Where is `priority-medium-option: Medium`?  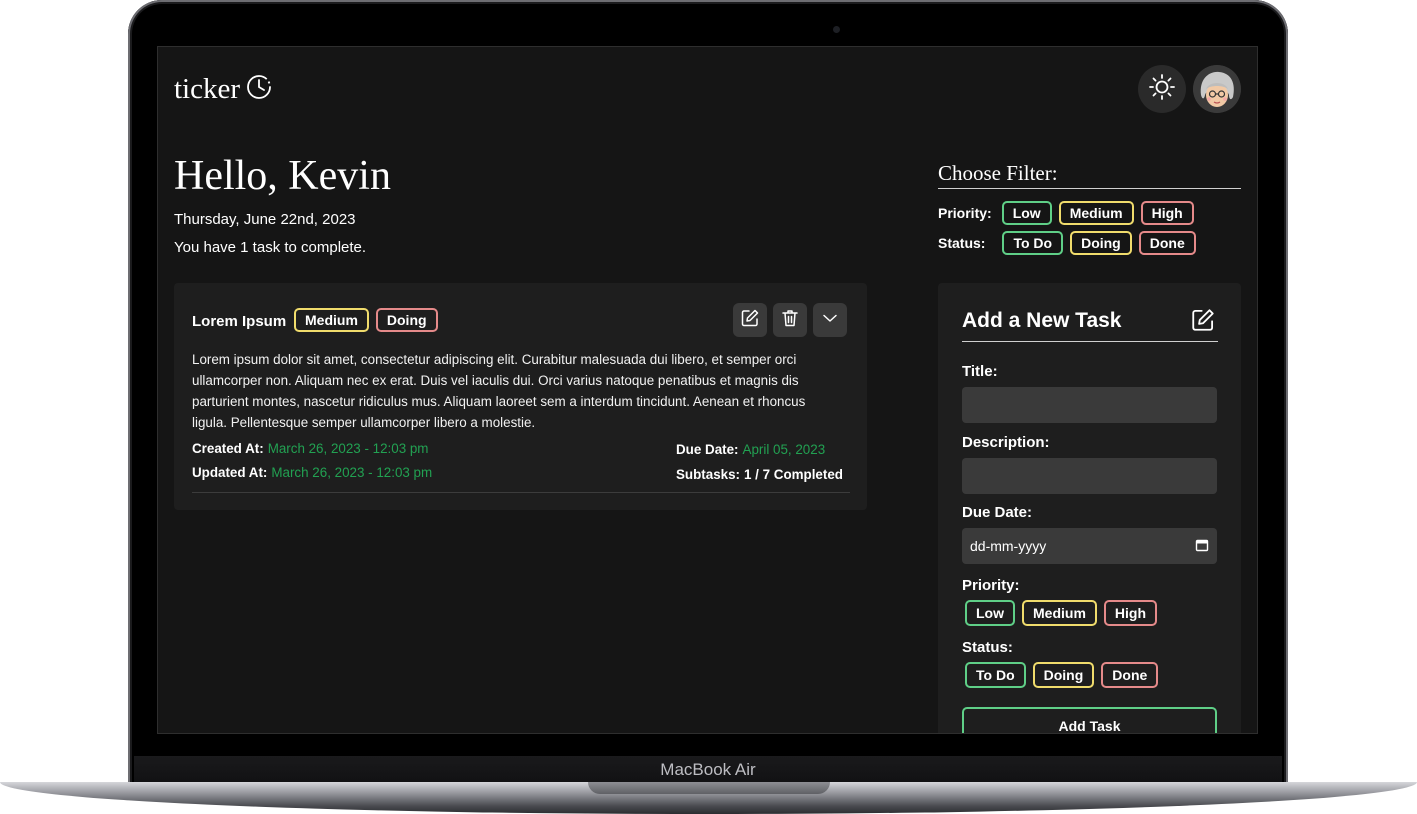 priority-medium-option: Medium is located at coordinates (1059, 613).